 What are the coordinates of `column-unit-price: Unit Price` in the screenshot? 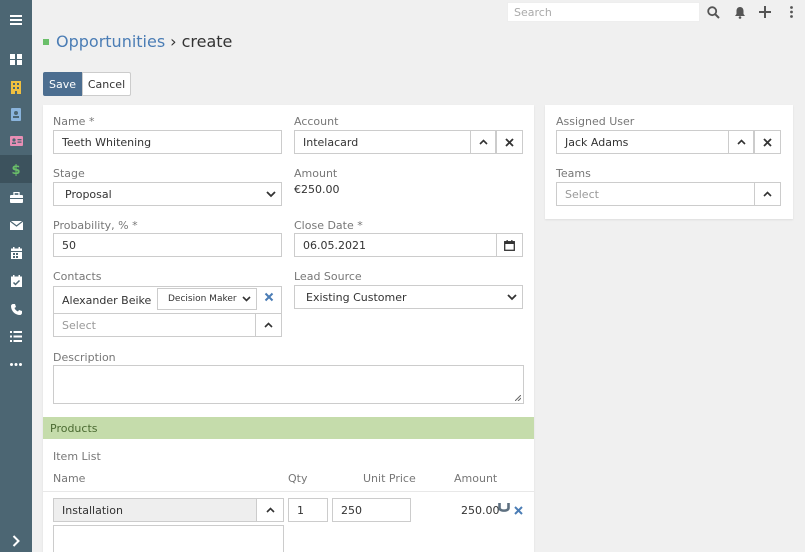 It's located at (389, 478).